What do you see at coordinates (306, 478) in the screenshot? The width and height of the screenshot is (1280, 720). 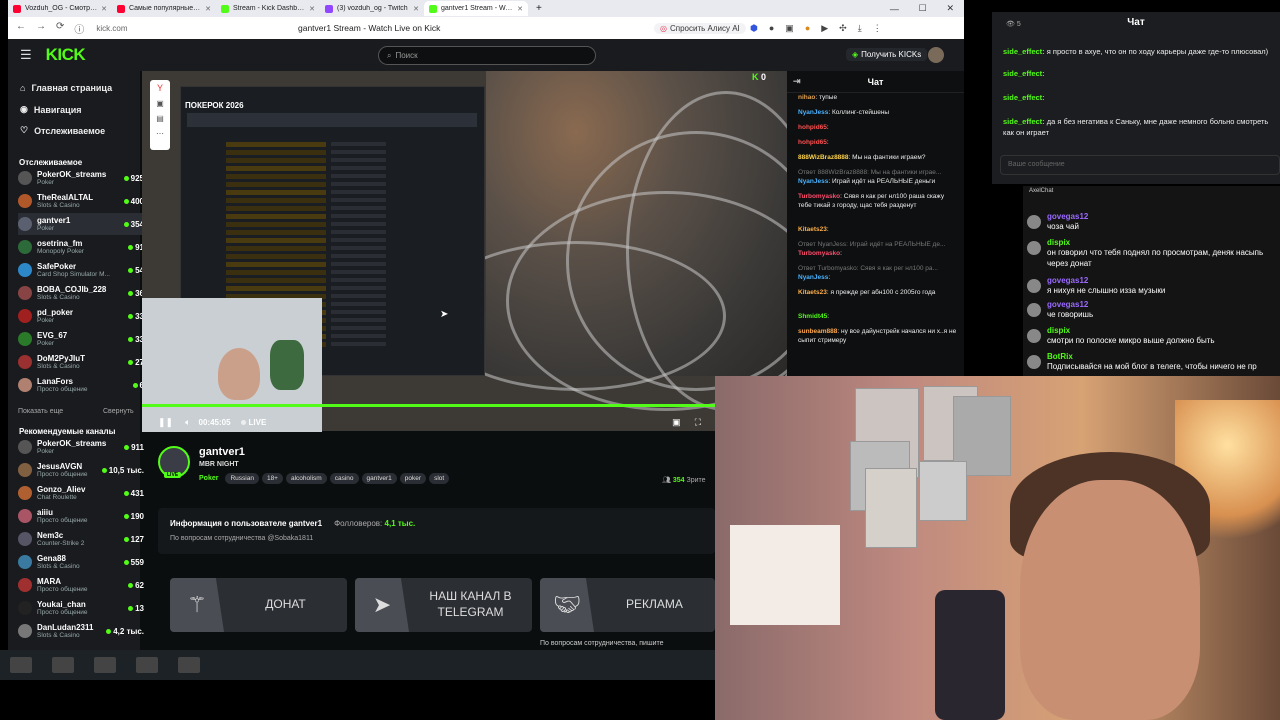 I see `stream-tag: alcoholism` at bounding box center [306, 478].